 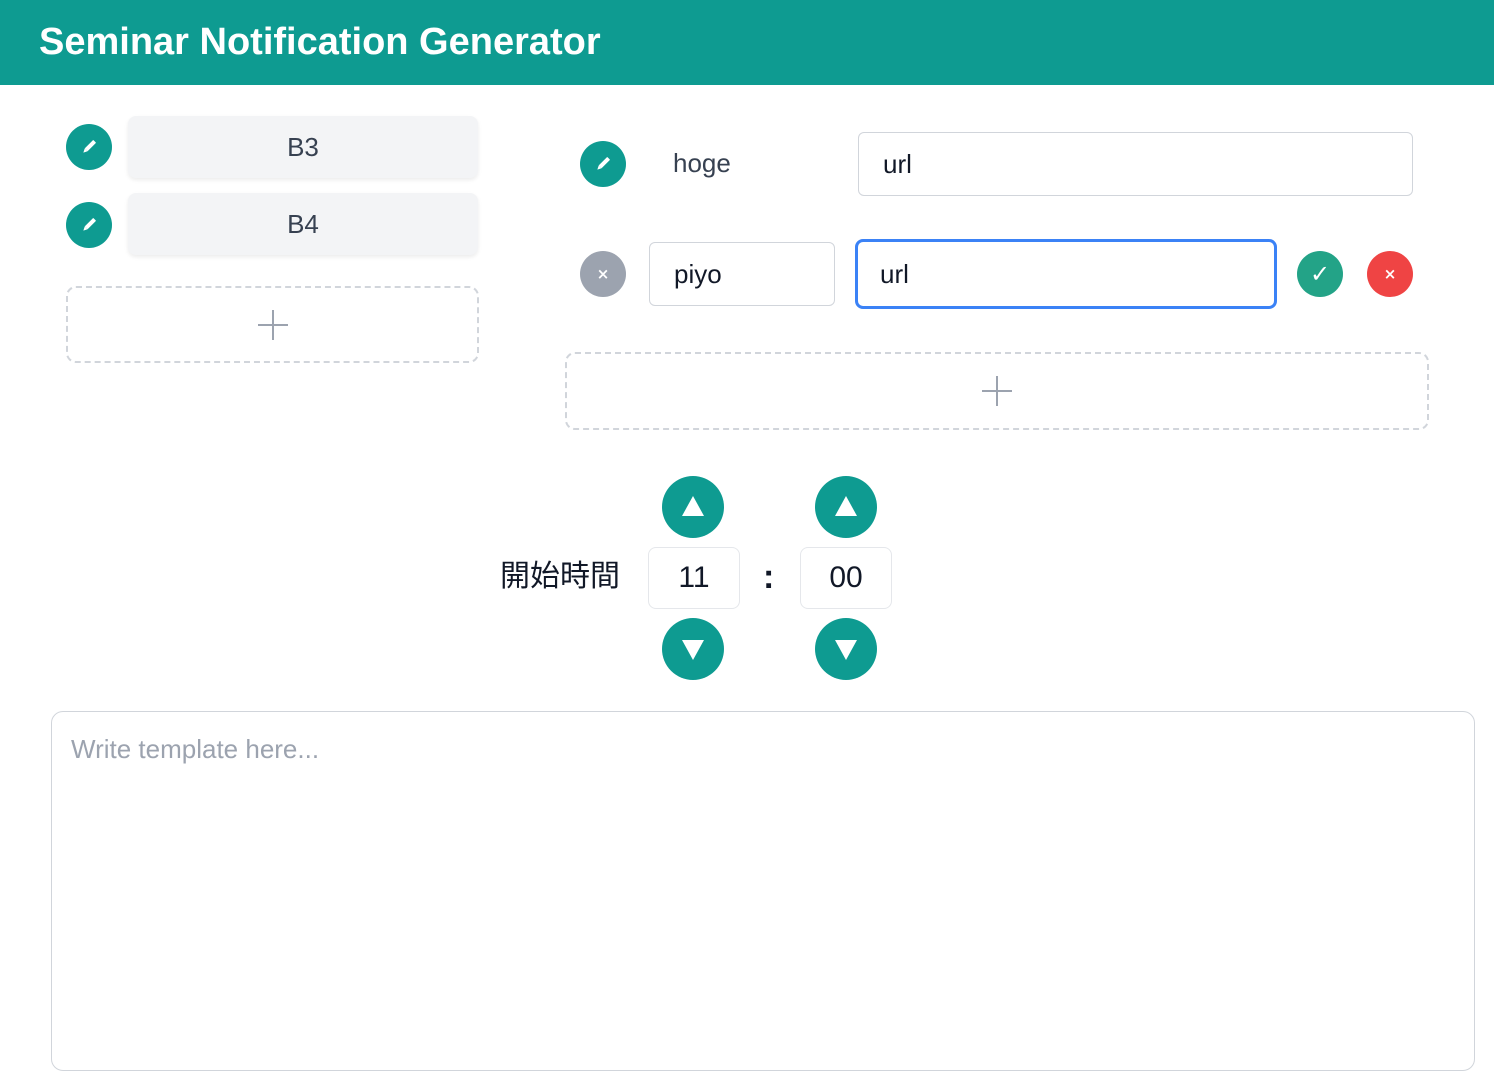 I want to click on add-link-button, so click(x=997, y=391).